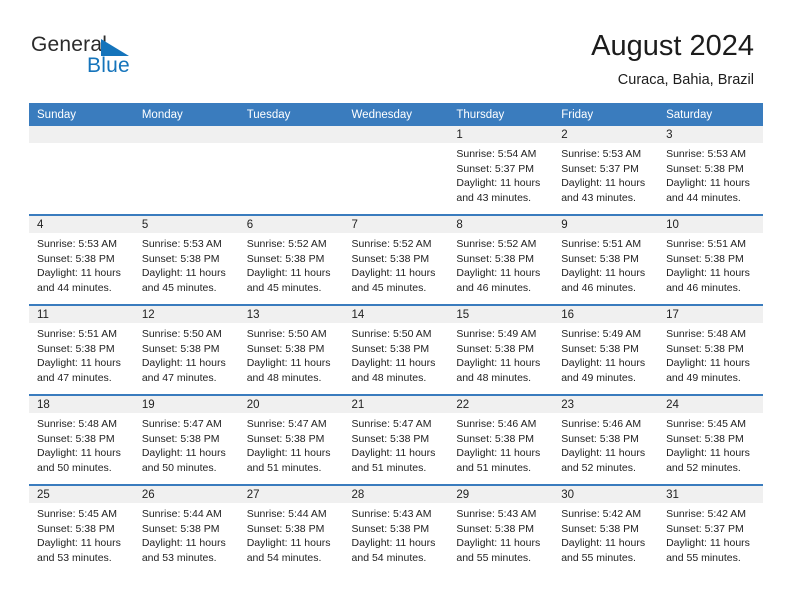 This screenshot has height=612, width=792. I want to click on day-detail-line: Sunrise: 5:54 AM, so click(496, 154).